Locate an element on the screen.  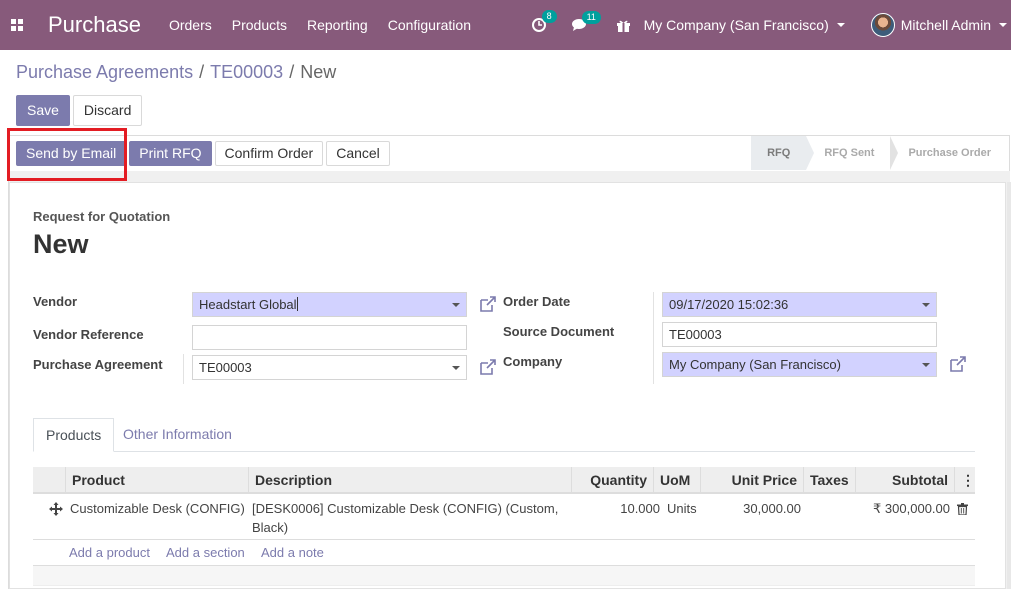
avatar is located at coordinates (882, 25).